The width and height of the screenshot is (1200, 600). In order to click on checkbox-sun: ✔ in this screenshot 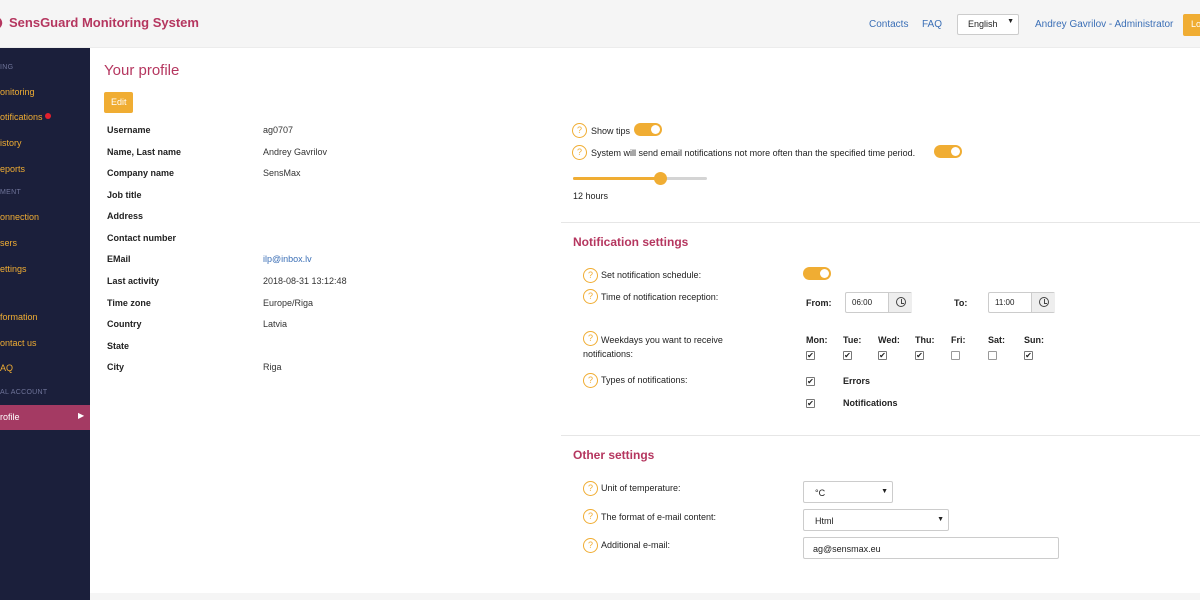, I will do `click(1028, 355)`.